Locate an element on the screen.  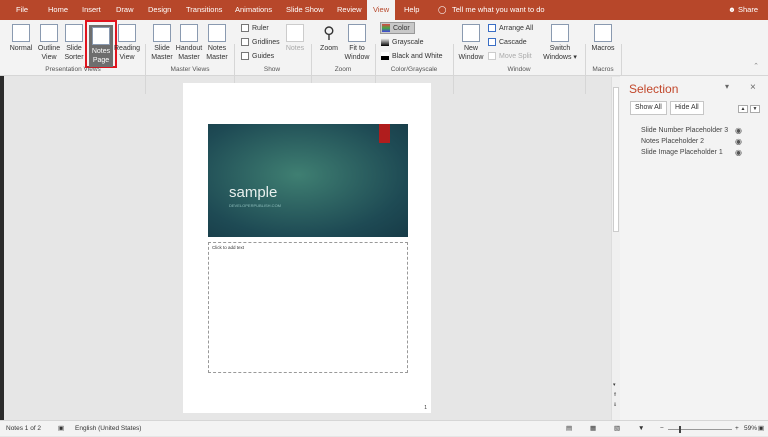
group-label: Color/Grayscale is located at coordinates (414, 69).